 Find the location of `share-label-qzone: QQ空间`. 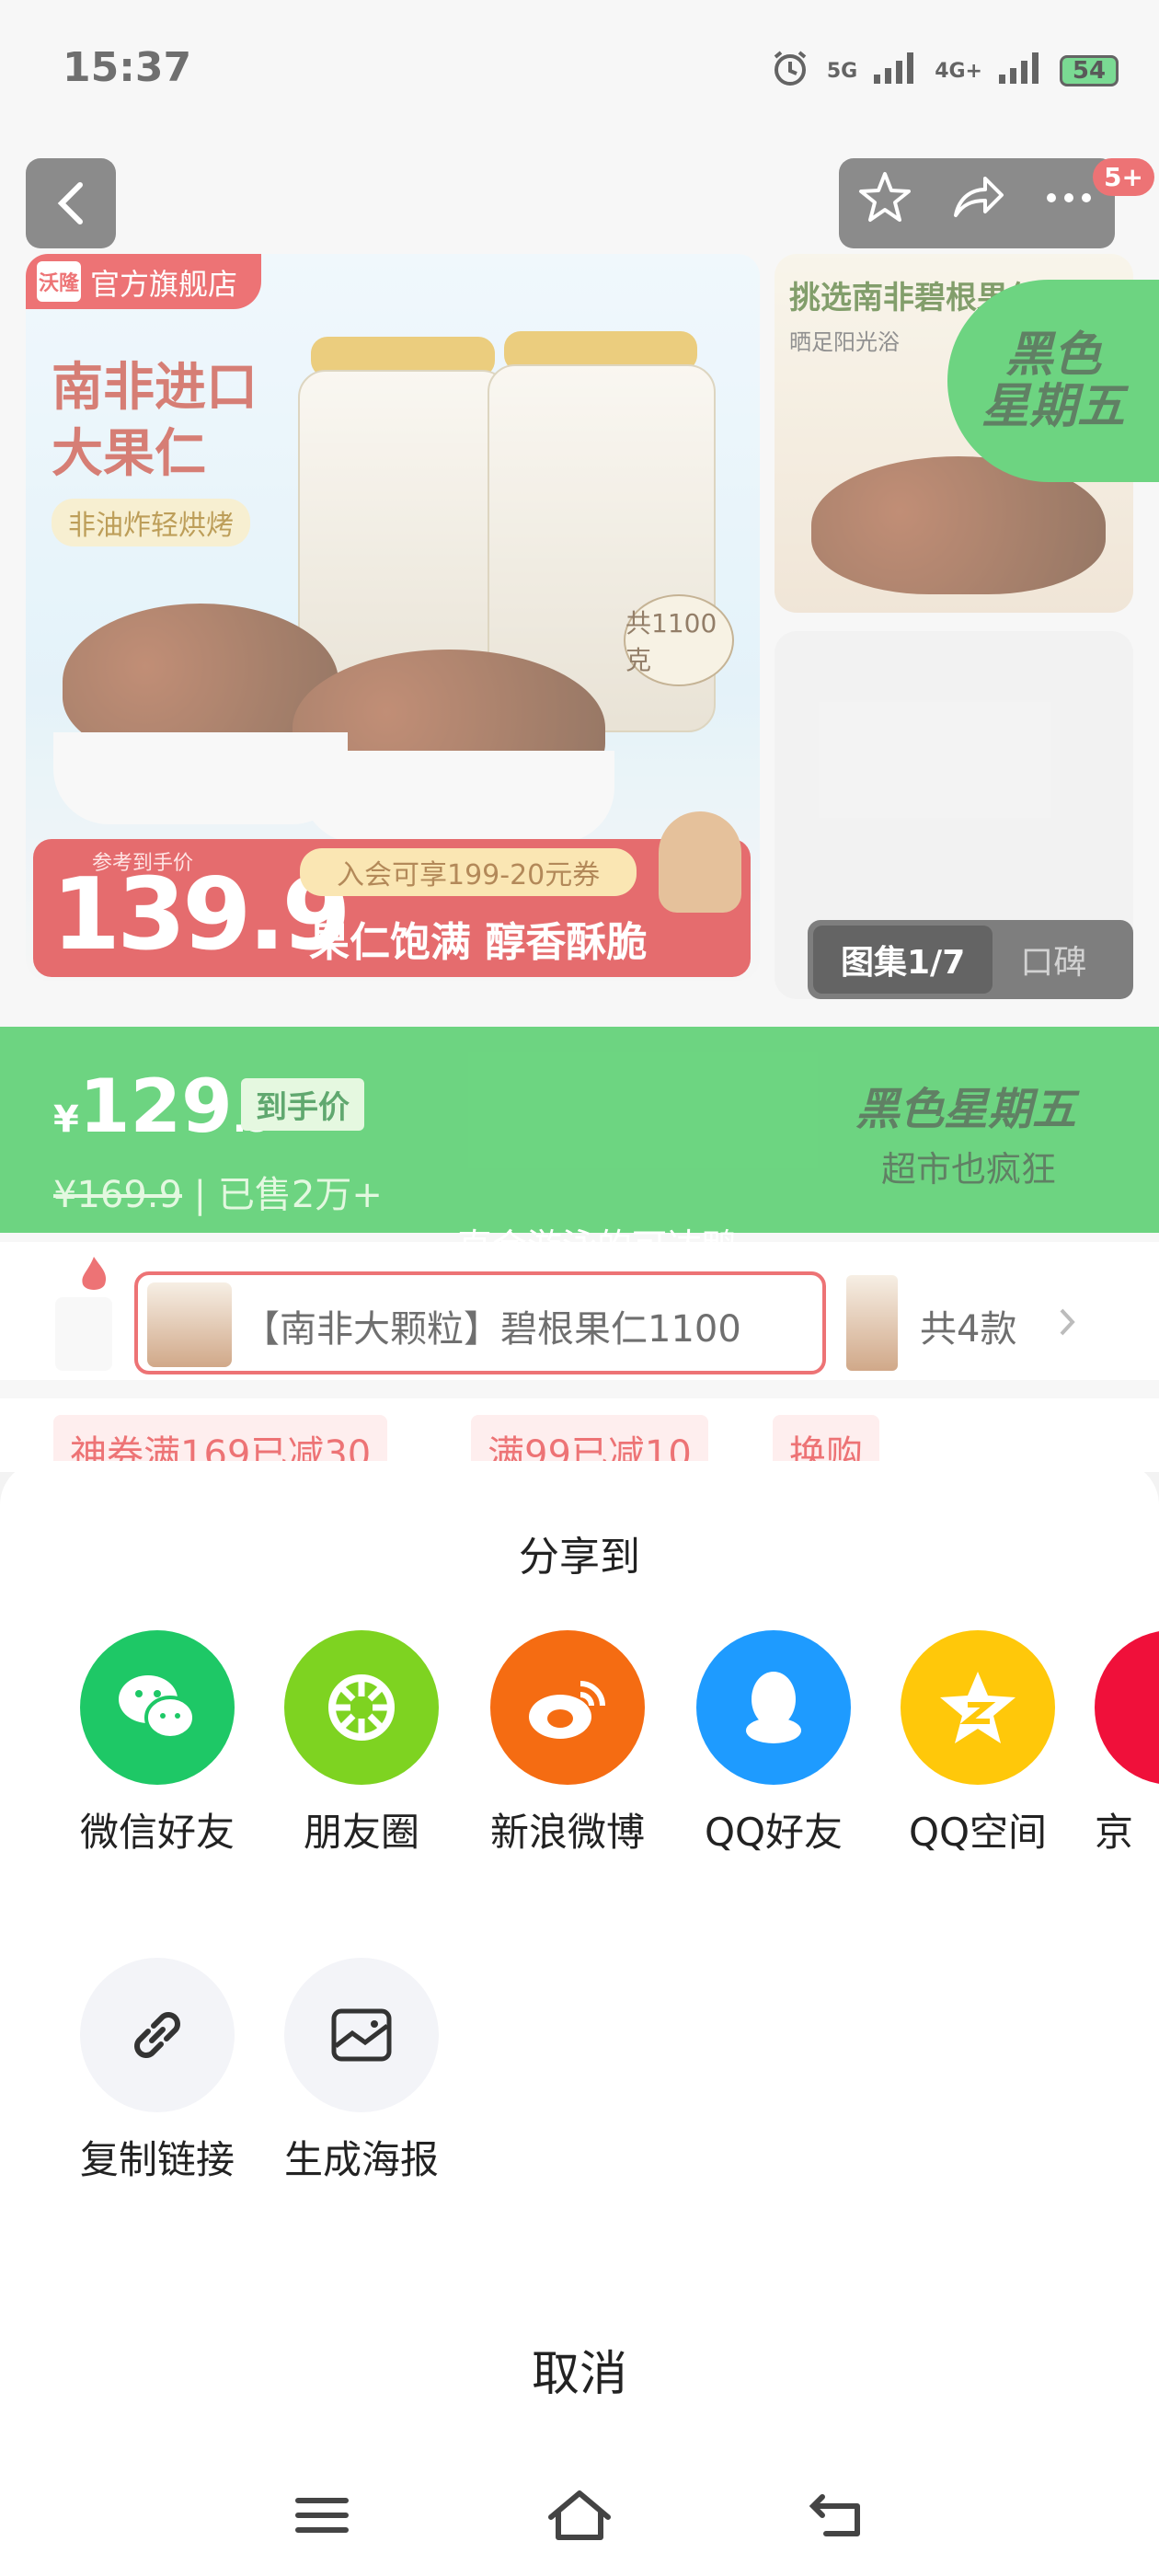

share-label-qzone: QQ空间 is located at coordinates (978, 1832).